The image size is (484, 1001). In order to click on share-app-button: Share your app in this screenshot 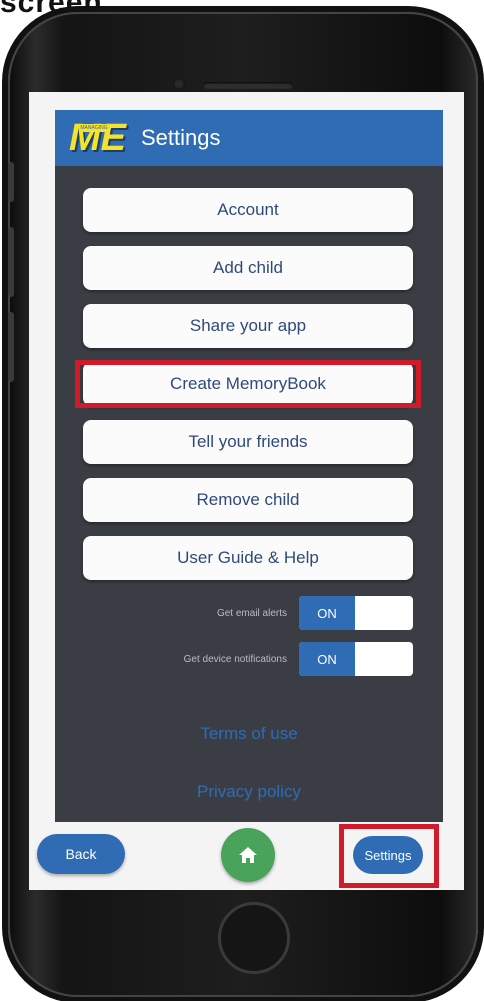, I will do `click(248, 326)`.